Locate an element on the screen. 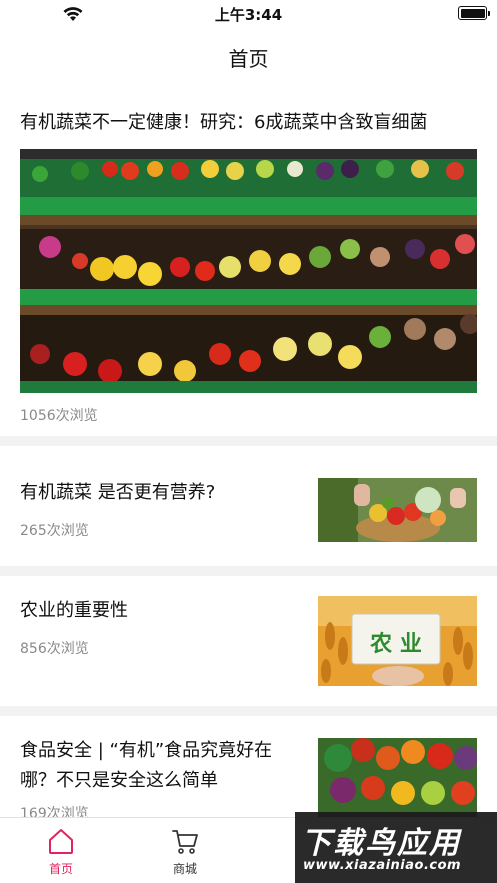 The image size is (497, 883). tab-mall: 商城 is located at coordinates (185, 851).